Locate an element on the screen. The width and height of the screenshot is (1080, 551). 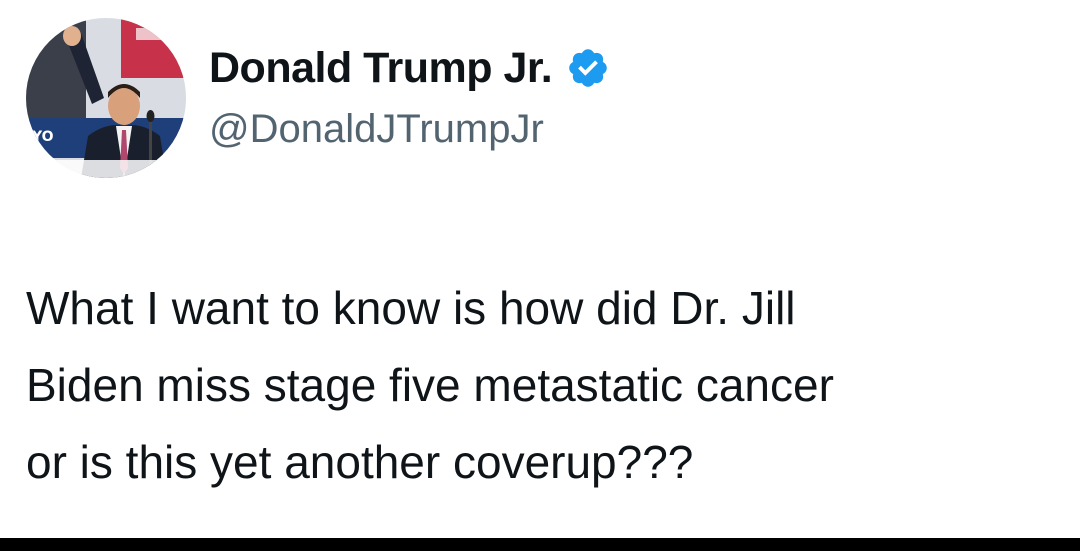
avatar-photo-icon: YO is located at coordinates (106, 98).